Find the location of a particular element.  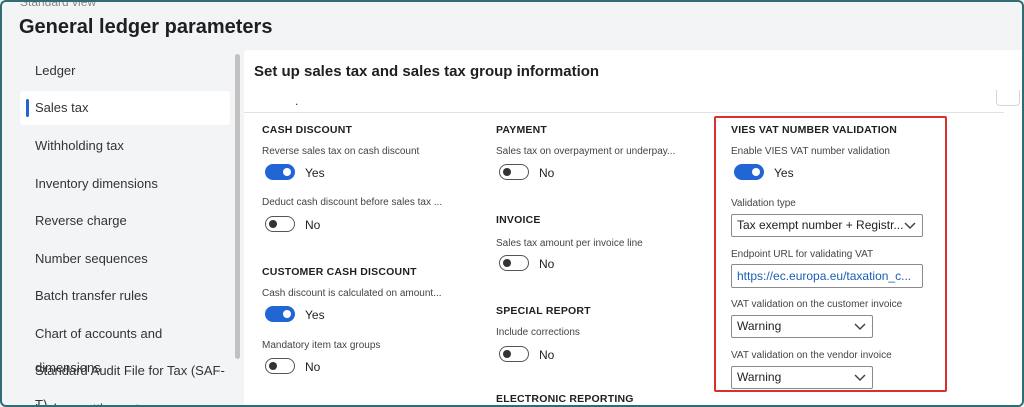

customer-invoice-validation-select: Warning is located at coordinates (802, 326).